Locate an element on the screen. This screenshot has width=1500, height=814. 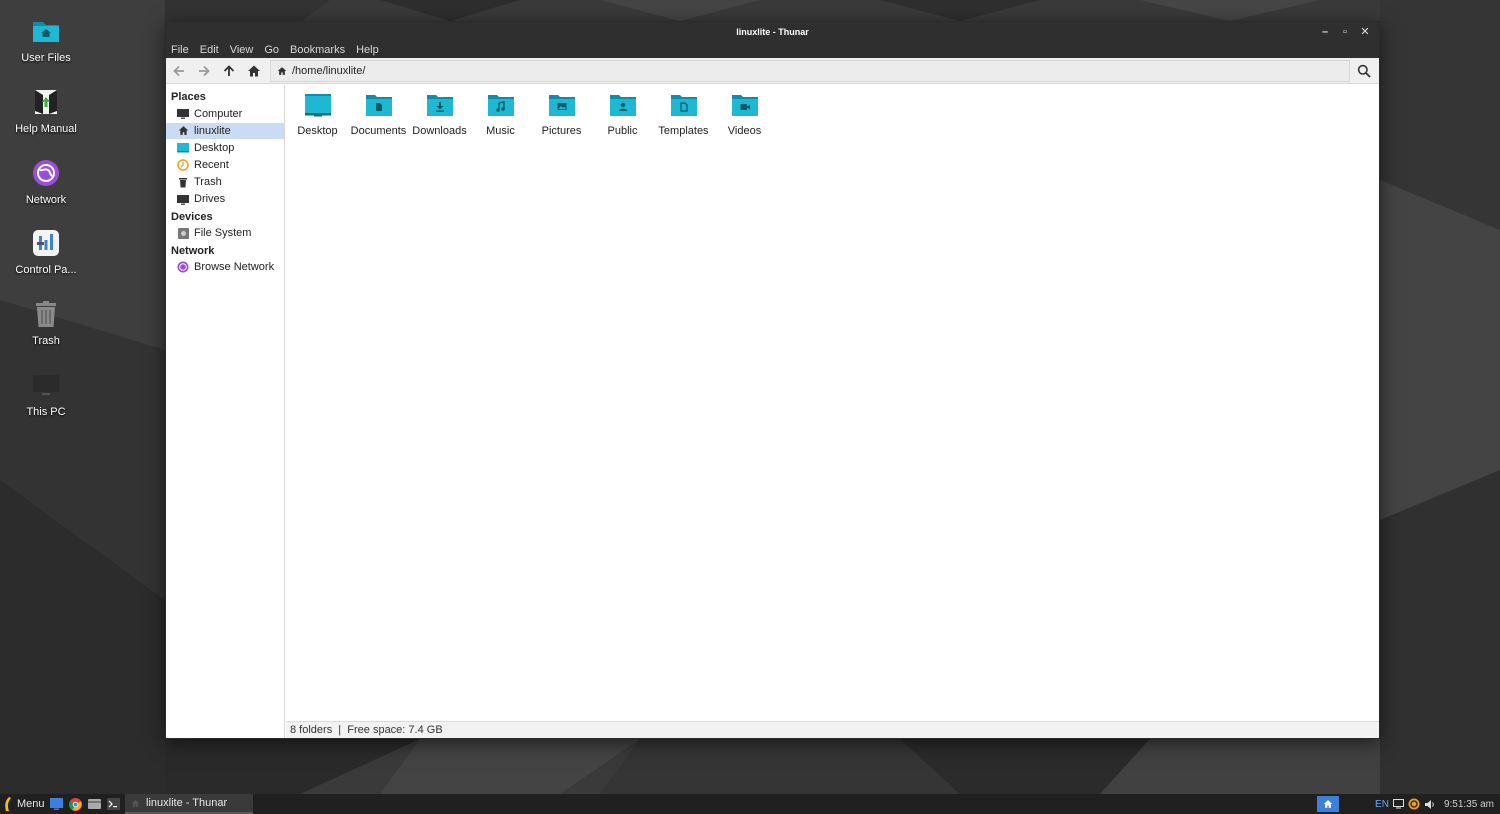
downloads-folder-icon is located at coordinates (439, 105).